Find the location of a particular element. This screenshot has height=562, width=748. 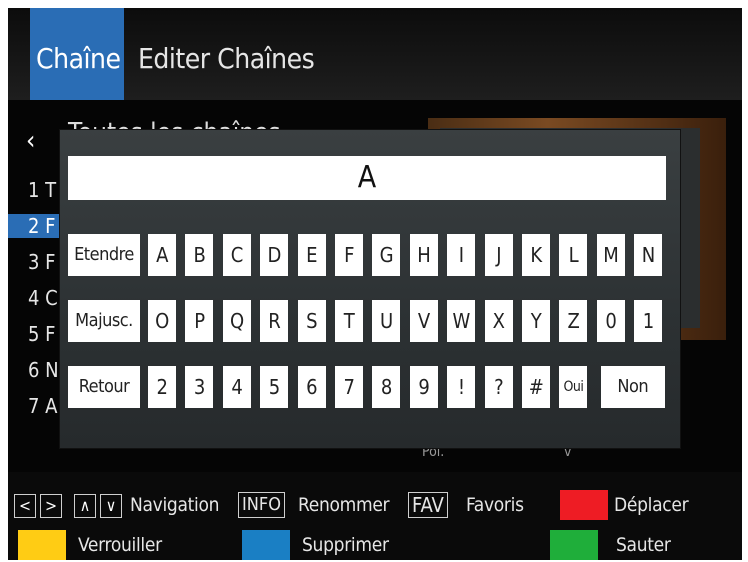

key-x: X is located at coordinates (498, 321).